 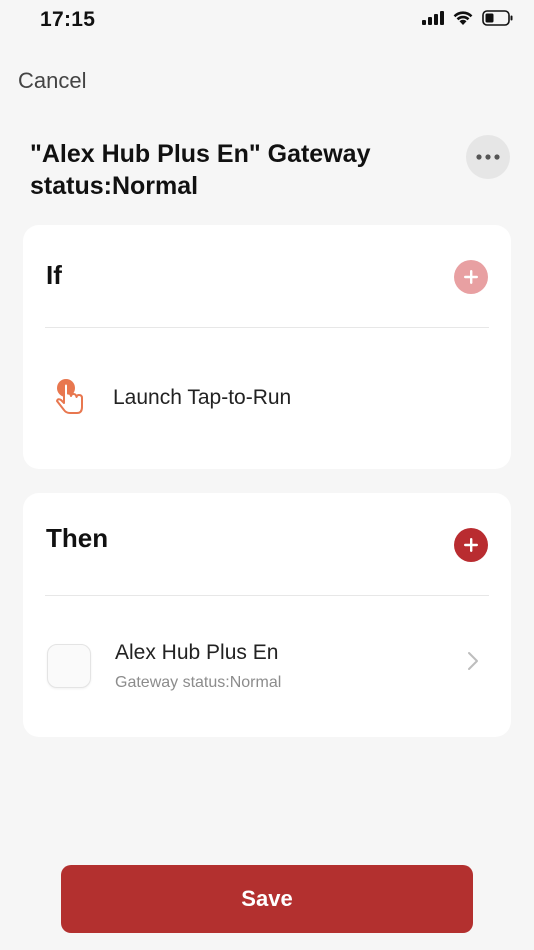 I want to click on ellipsis-icon, so click(x=488, y=157).